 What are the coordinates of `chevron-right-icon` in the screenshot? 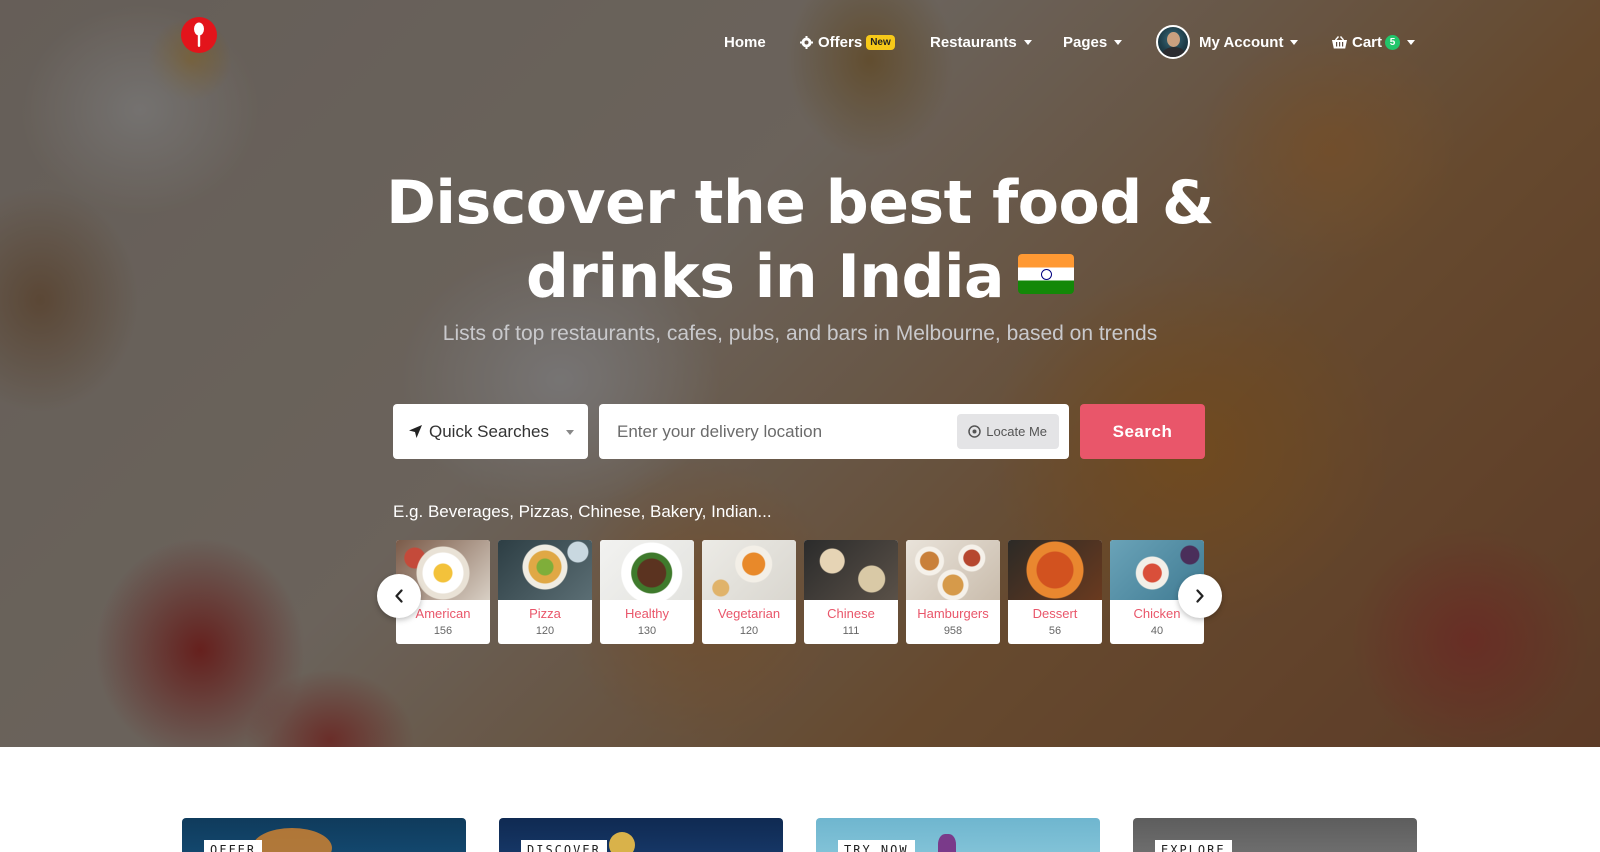 It's located at (1200, 596).